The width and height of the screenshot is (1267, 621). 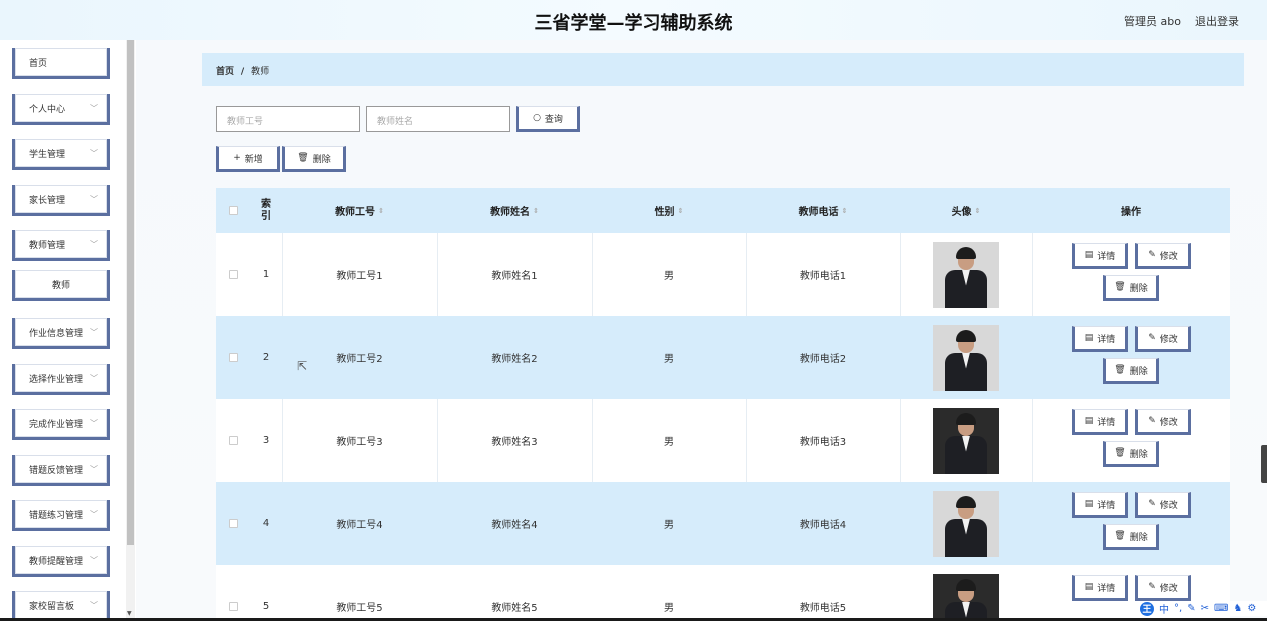 What do you see at coordinates (266, 606) in the screenshot?
I see `cell-index: 5` at bounding box center [266, 606].